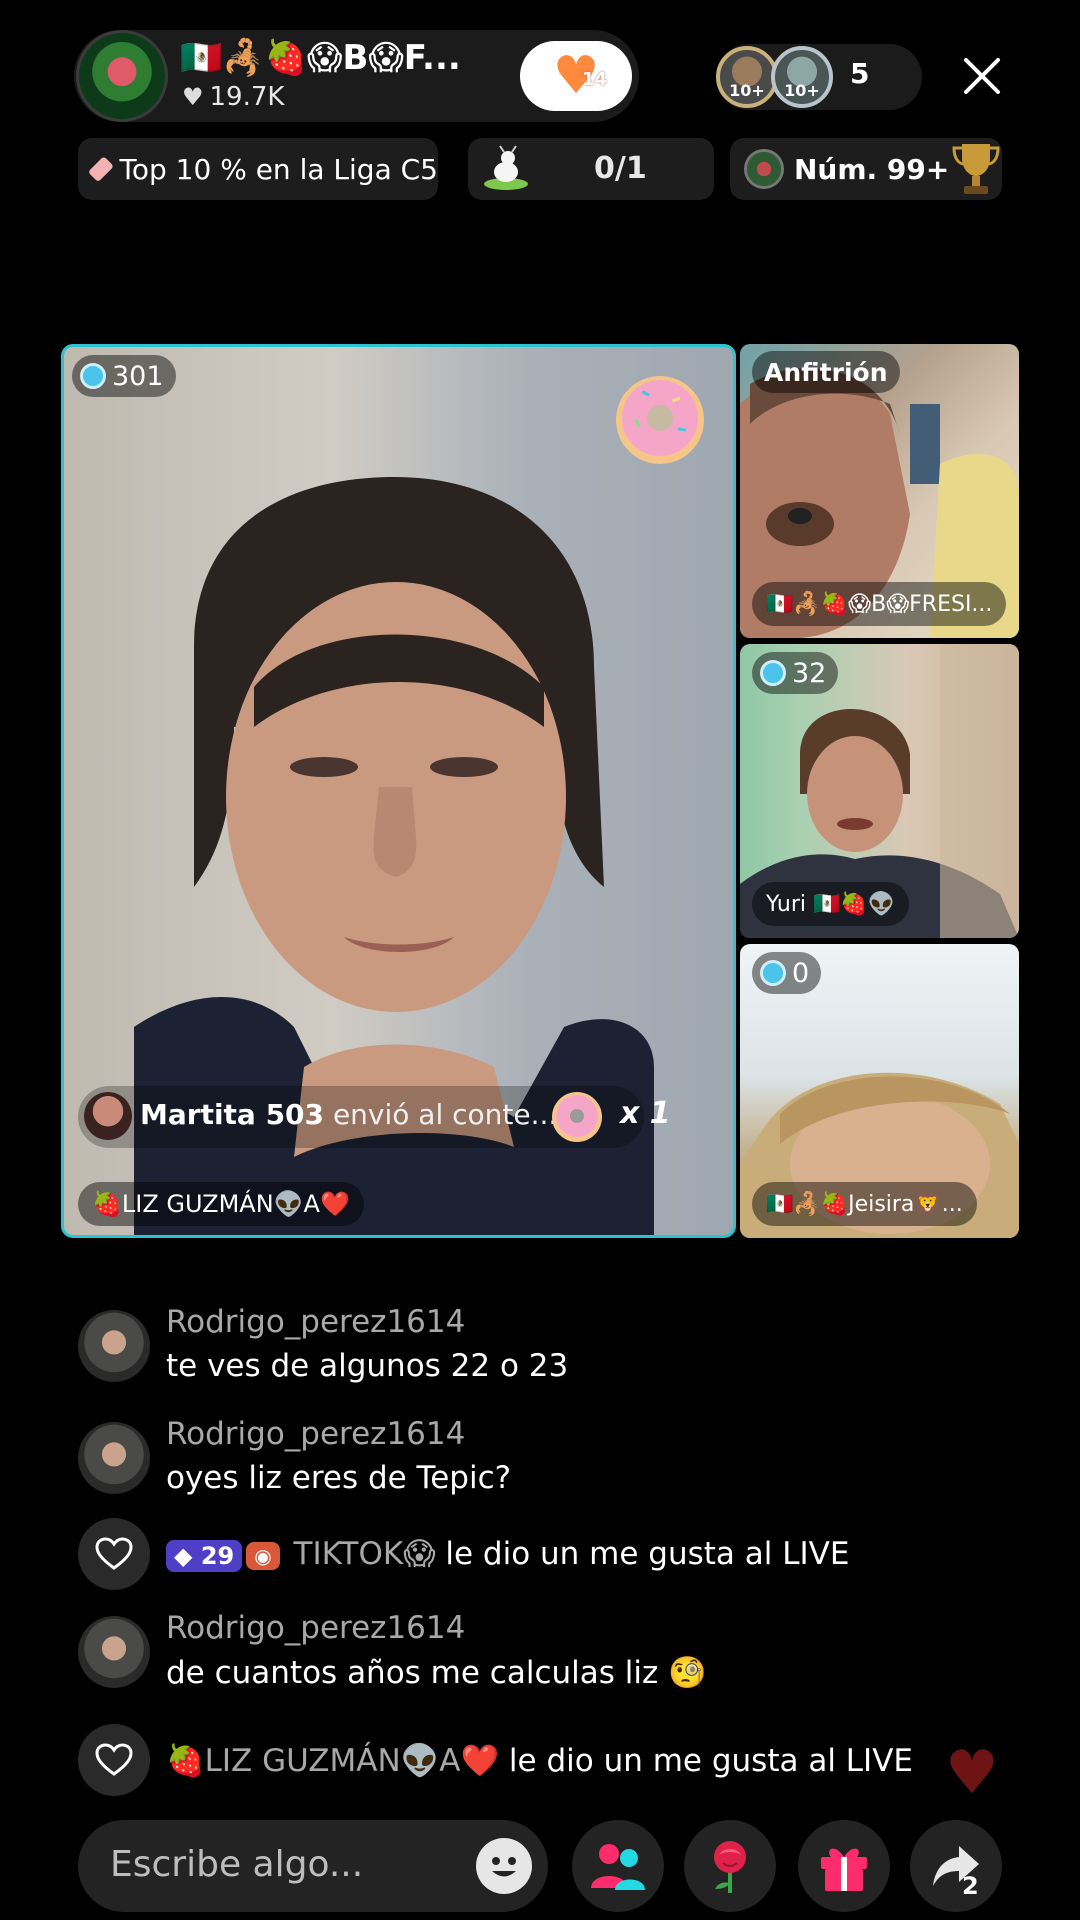 The height and width of the screenshot is (1920, 1080). I want to click on donut-gift-icon, so click(660, 420).